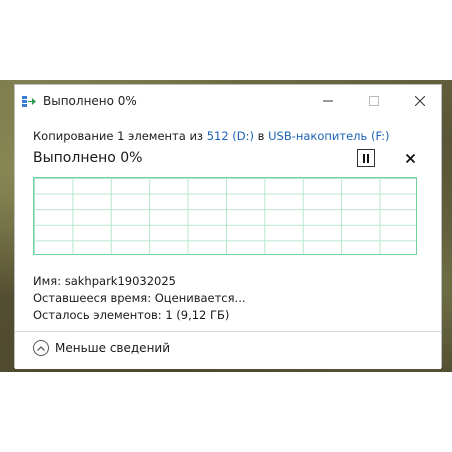 The image size is (452, 452). Describe the element at coordinates (47, 281) in the screenshot. I see `name-label: Имя:` at that location.